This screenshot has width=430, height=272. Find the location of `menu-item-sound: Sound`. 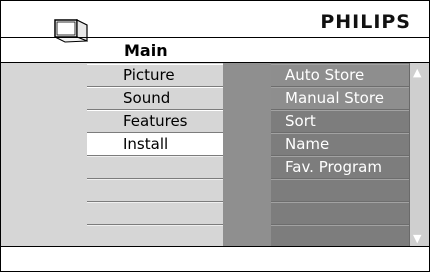

menu-item-sound: Sound is located at coordinates (155, 98).